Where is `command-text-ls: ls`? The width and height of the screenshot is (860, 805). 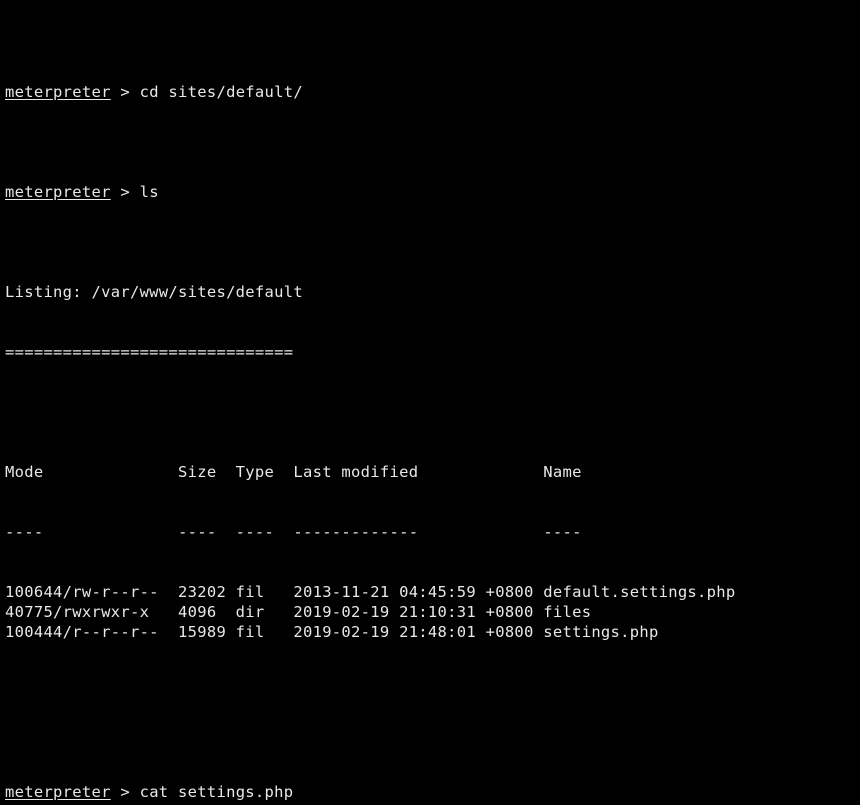
command-text-ls: ls is located at coordinates (149, 192).